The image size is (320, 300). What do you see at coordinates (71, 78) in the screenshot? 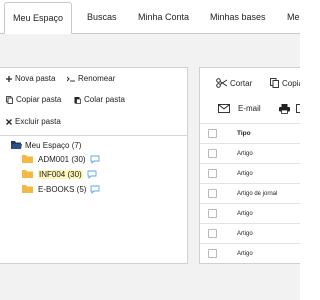
I see `rename-icon` at bounding box center [71, 78].